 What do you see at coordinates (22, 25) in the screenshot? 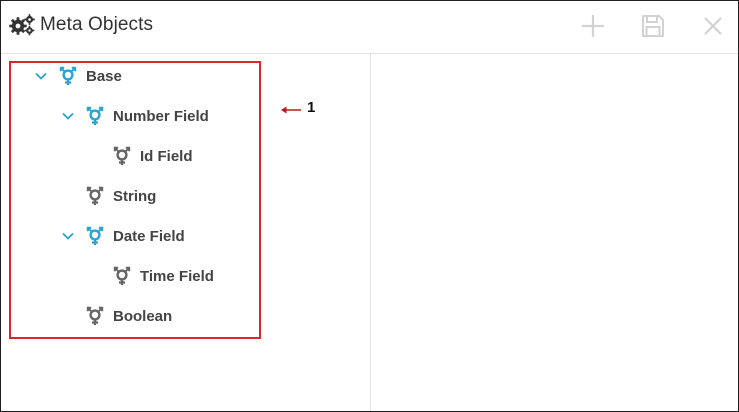
I see `gears-icon` at bounding box center [22, 25].